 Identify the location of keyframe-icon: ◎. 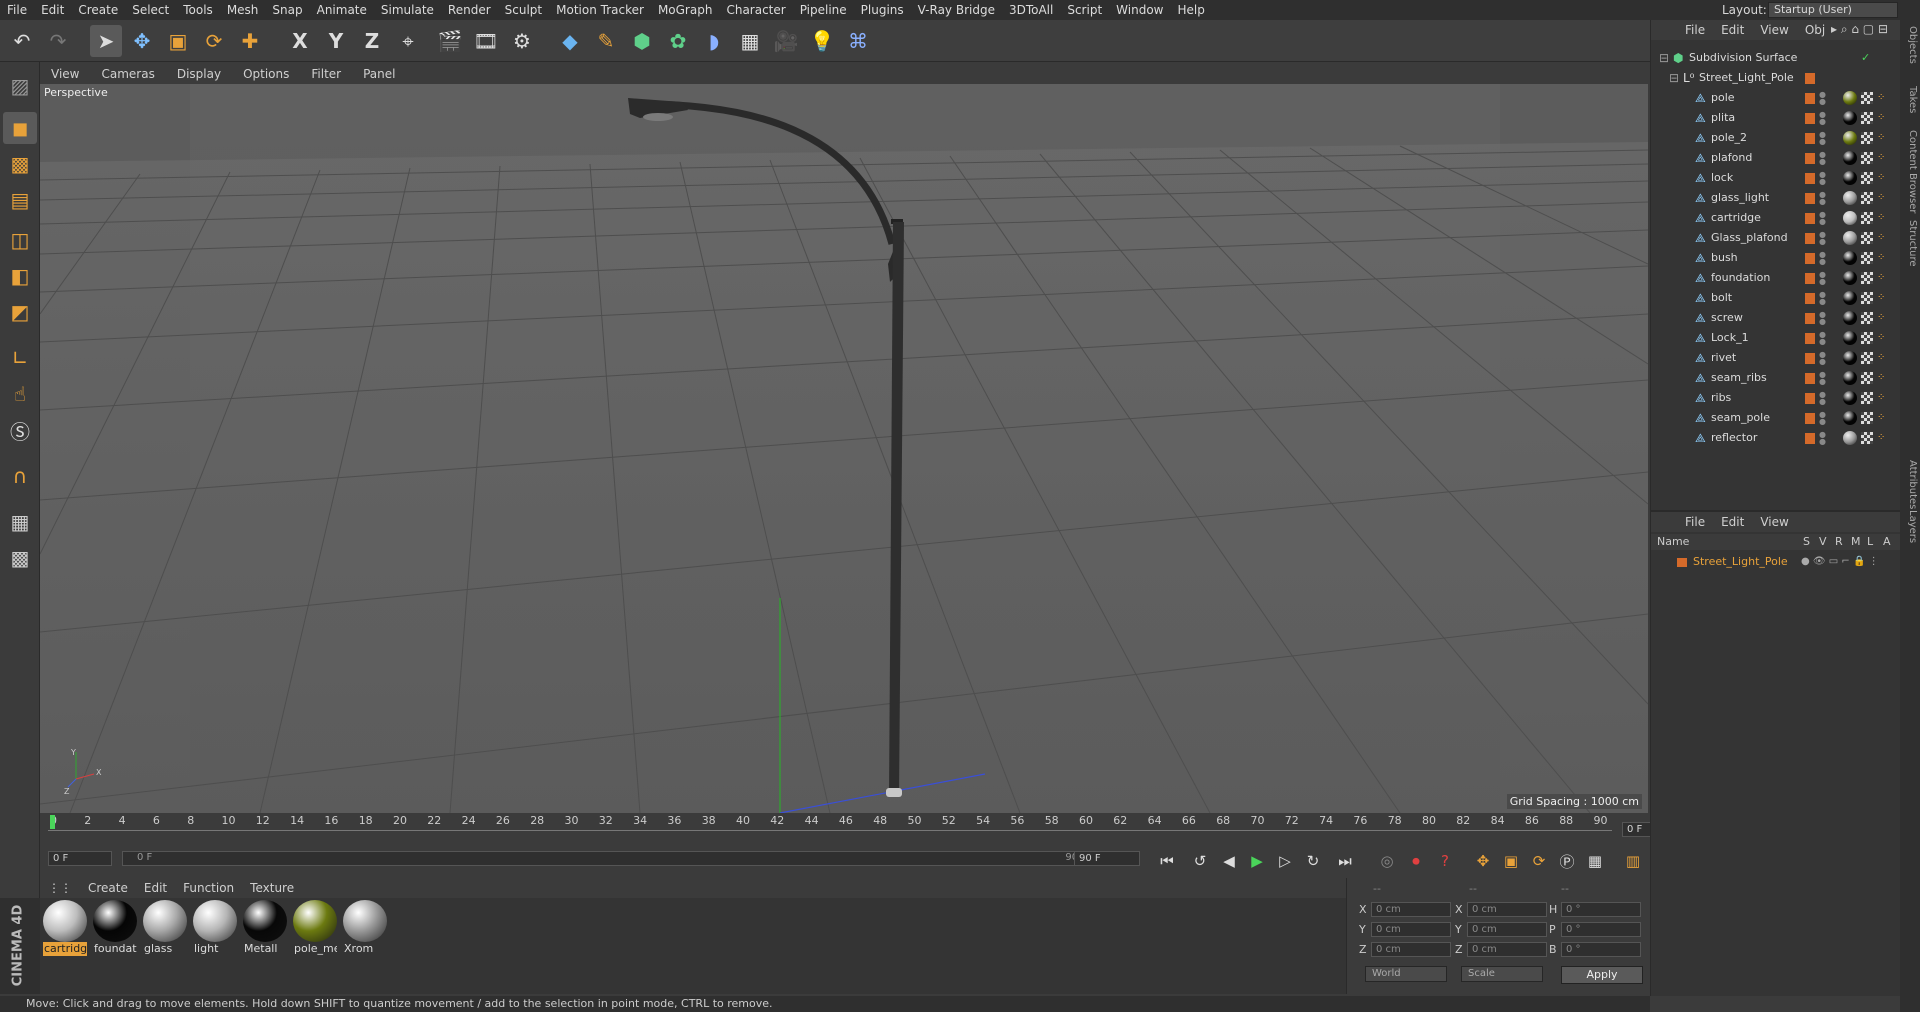
(1387, 861).